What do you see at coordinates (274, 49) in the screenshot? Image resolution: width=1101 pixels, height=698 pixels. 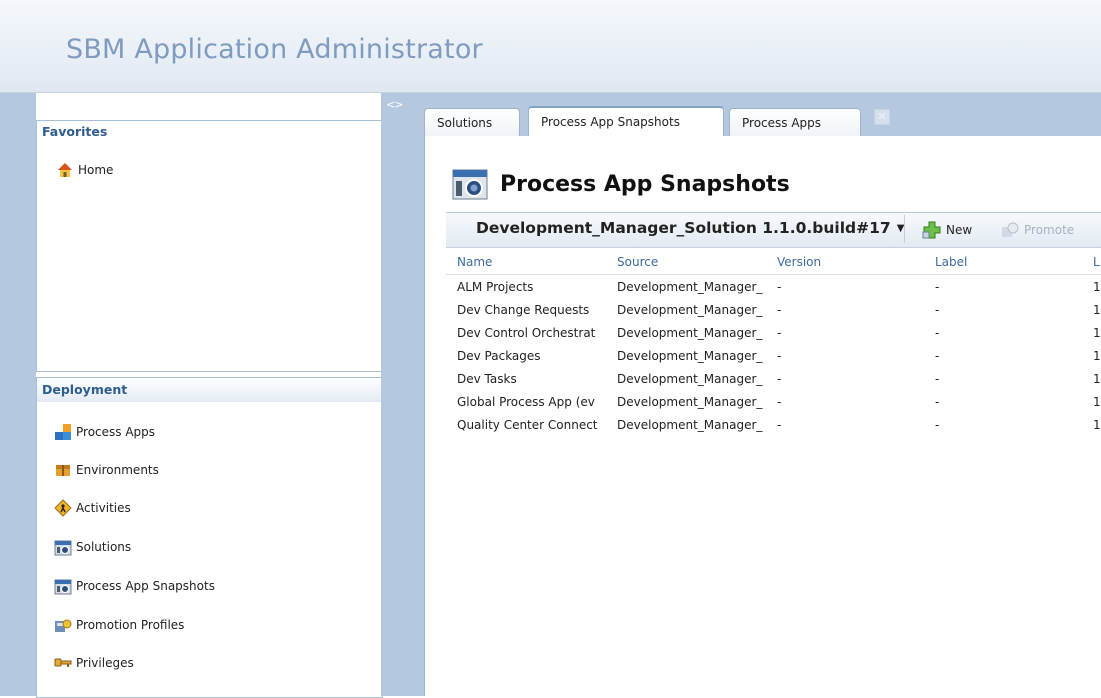 I see `app-title: SBM Application Administrator` at bounding box center [274, 49].